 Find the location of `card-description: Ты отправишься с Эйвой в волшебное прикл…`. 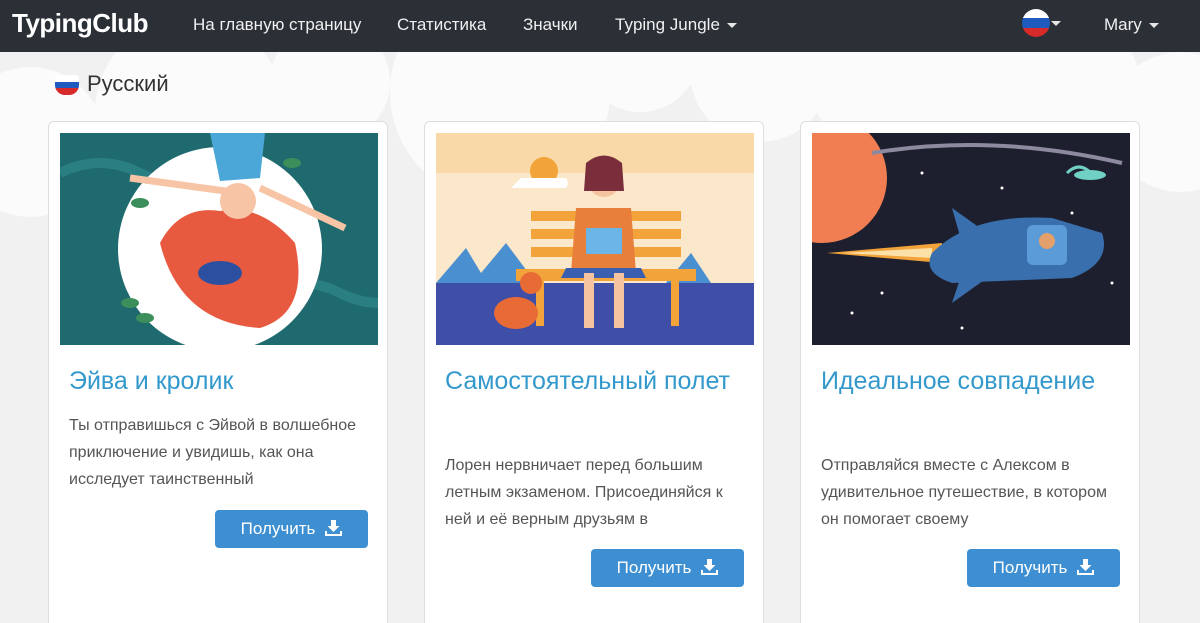

card-description: Ты отправишься с Эйвой в волшебное прикл… is located at coordinates (213, 452).